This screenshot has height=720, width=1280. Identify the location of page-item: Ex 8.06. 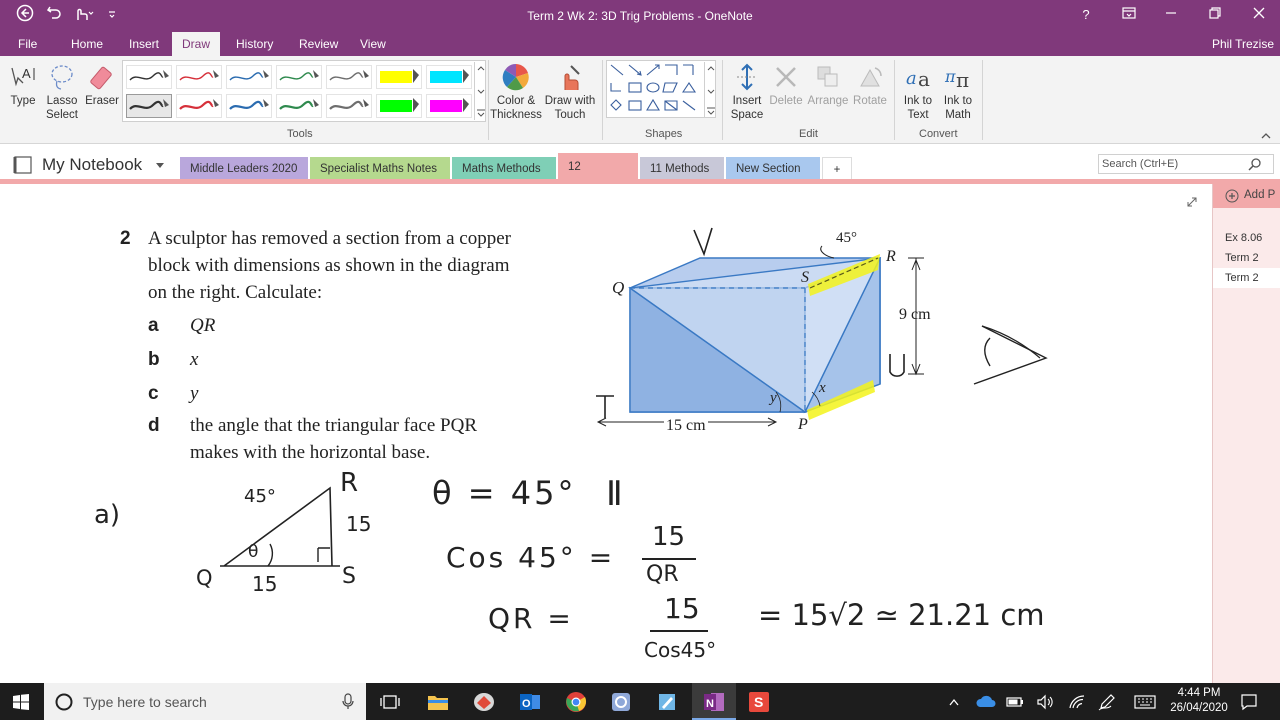
(1243, 238).